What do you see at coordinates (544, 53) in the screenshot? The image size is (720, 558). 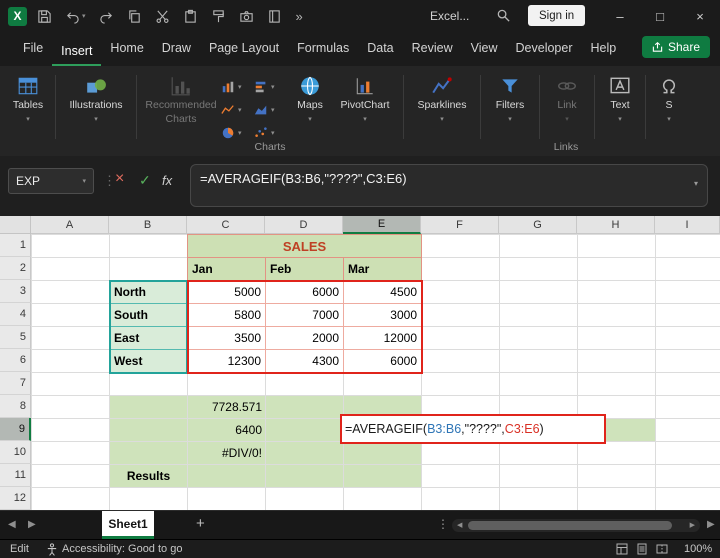 I see `tab-developer: Developer` at bounding box center [544, 53].